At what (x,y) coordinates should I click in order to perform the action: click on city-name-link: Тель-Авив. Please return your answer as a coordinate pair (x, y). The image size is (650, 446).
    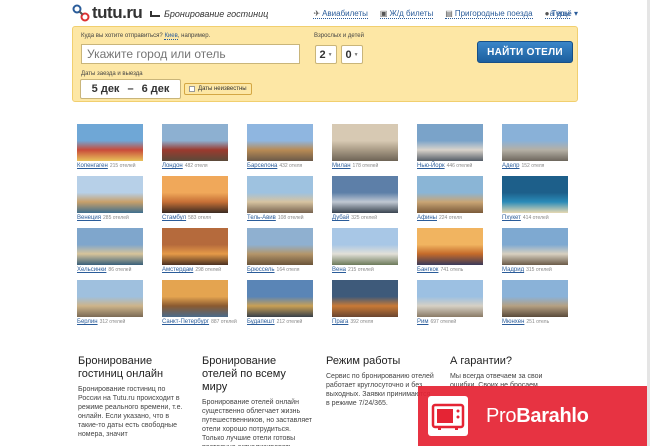
    Looking at the image, I should click on (261, 218).